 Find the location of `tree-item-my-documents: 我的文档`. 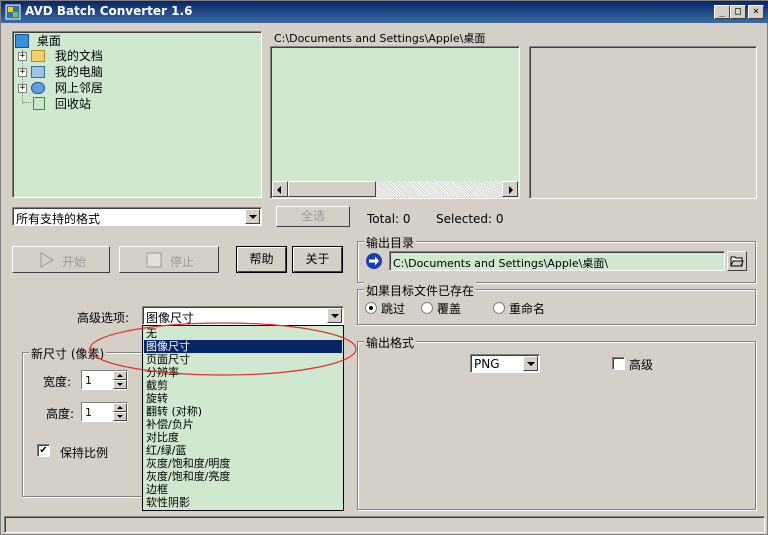

tree-item-my-documents: 我的文档 is located at coordinates (67, 56).